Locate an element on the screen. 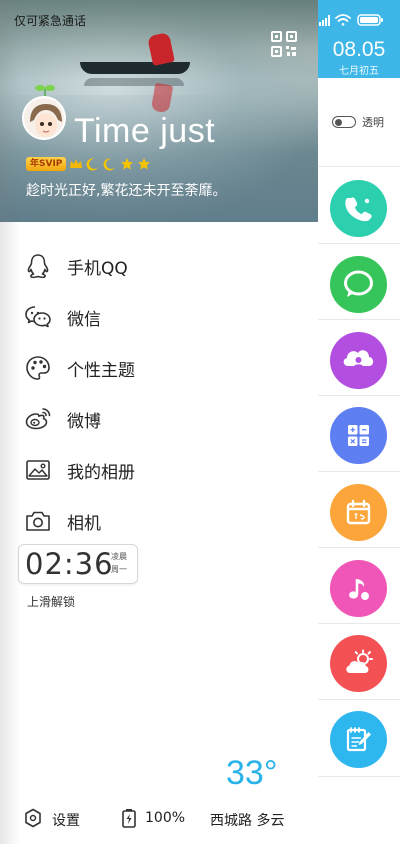 This screenshot has height=844, width=400. settings-label: 设置 is located at coordinates (66, 820).